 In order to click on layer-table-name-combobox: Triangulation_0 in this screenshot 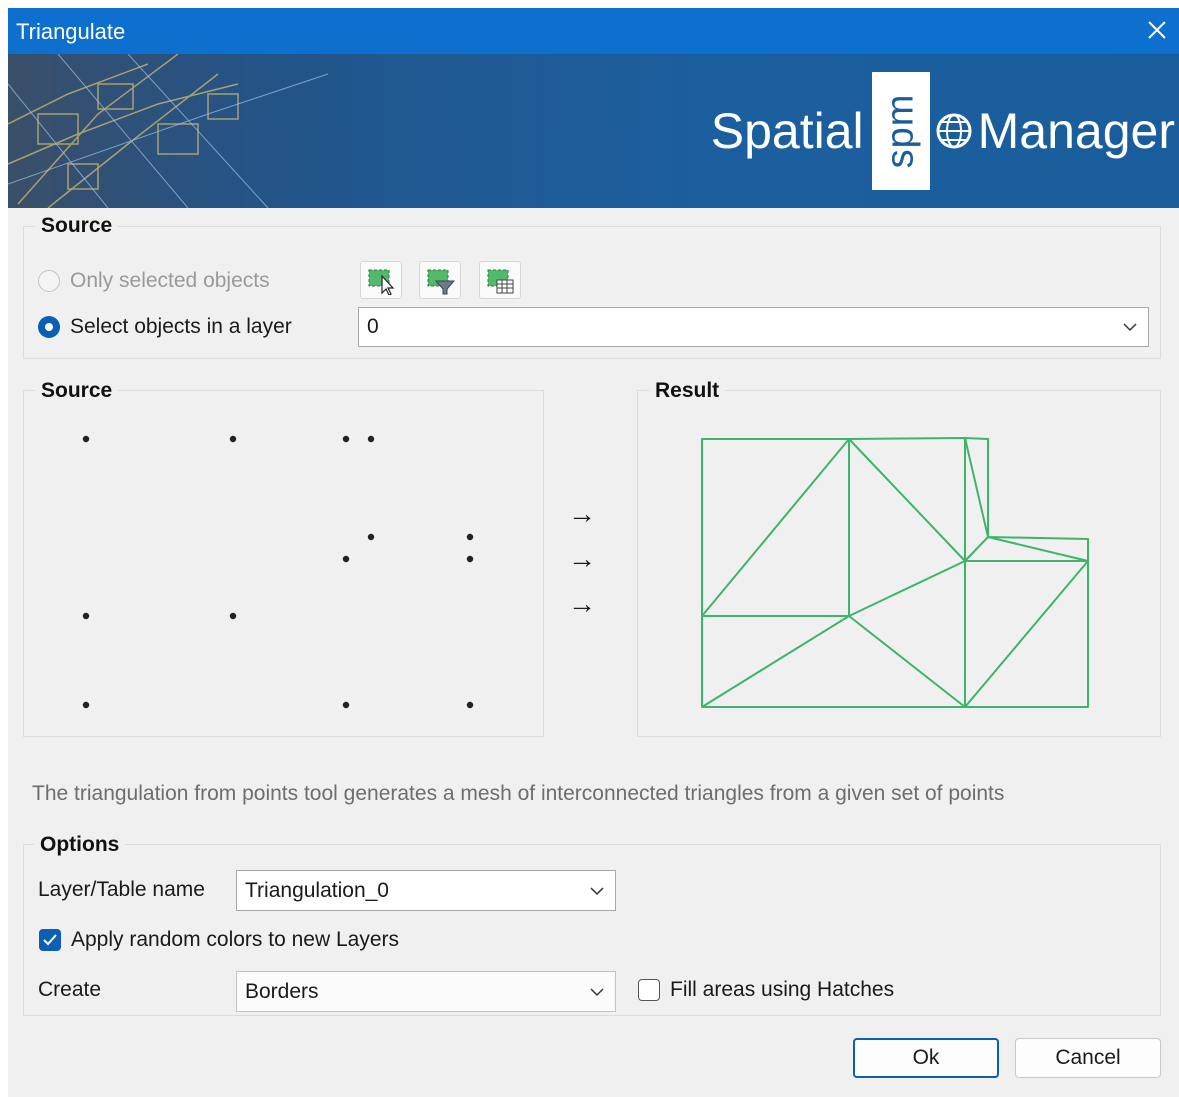, I will do `click(426, 890)`.